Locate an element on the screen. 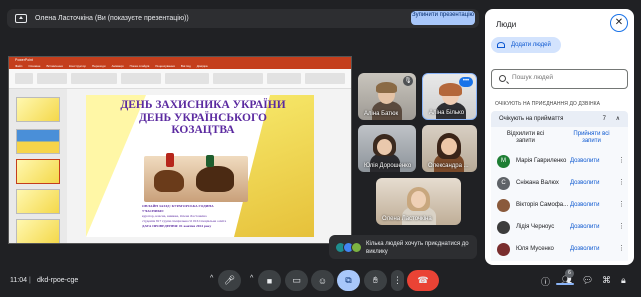 This screenshot has width=641, height=297. activities-icon: ⌘ is located at coordinates (606, 280).